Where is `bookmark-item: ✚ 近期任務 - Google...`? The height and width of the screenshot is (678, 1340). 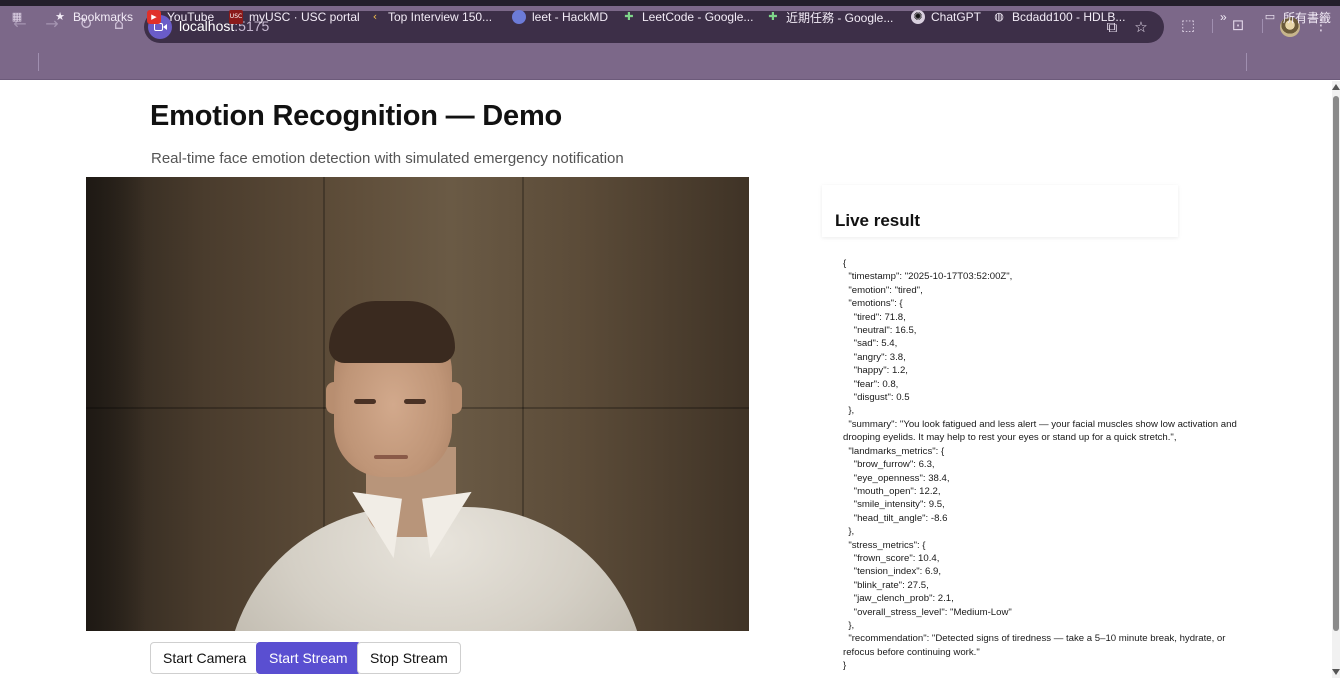 bookmark-item: ✚ 近期任務 - Google... is located at coordinates (829, 17).